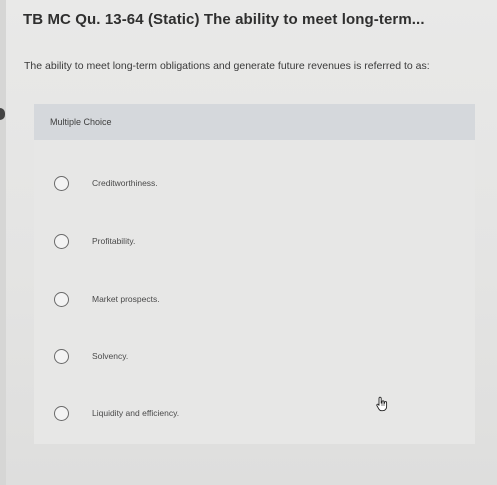 The height and width of the screenshot is (485, 497). Describe the element at coordinates (254, 122) in the screenshot. I see `multiple-choice-header: Multiple Choice` at that location.